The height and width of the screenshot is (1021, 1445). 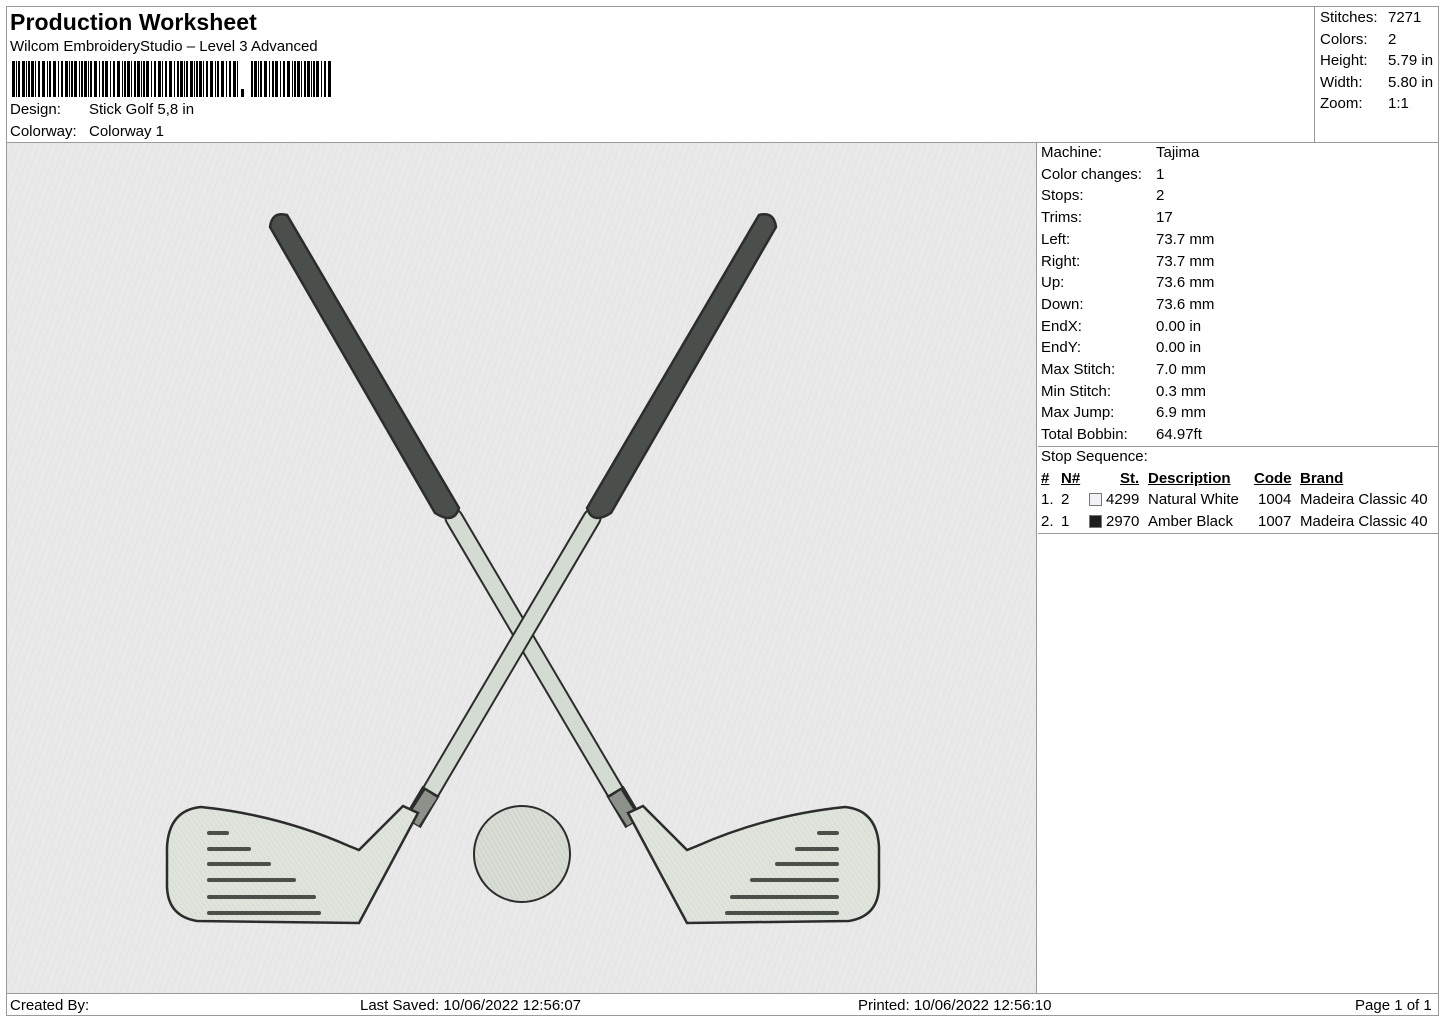 What do you see at coordinates (1053, 283) in the screenshot?
I see `info-label: Up:` at bounding box center [1053, 283].